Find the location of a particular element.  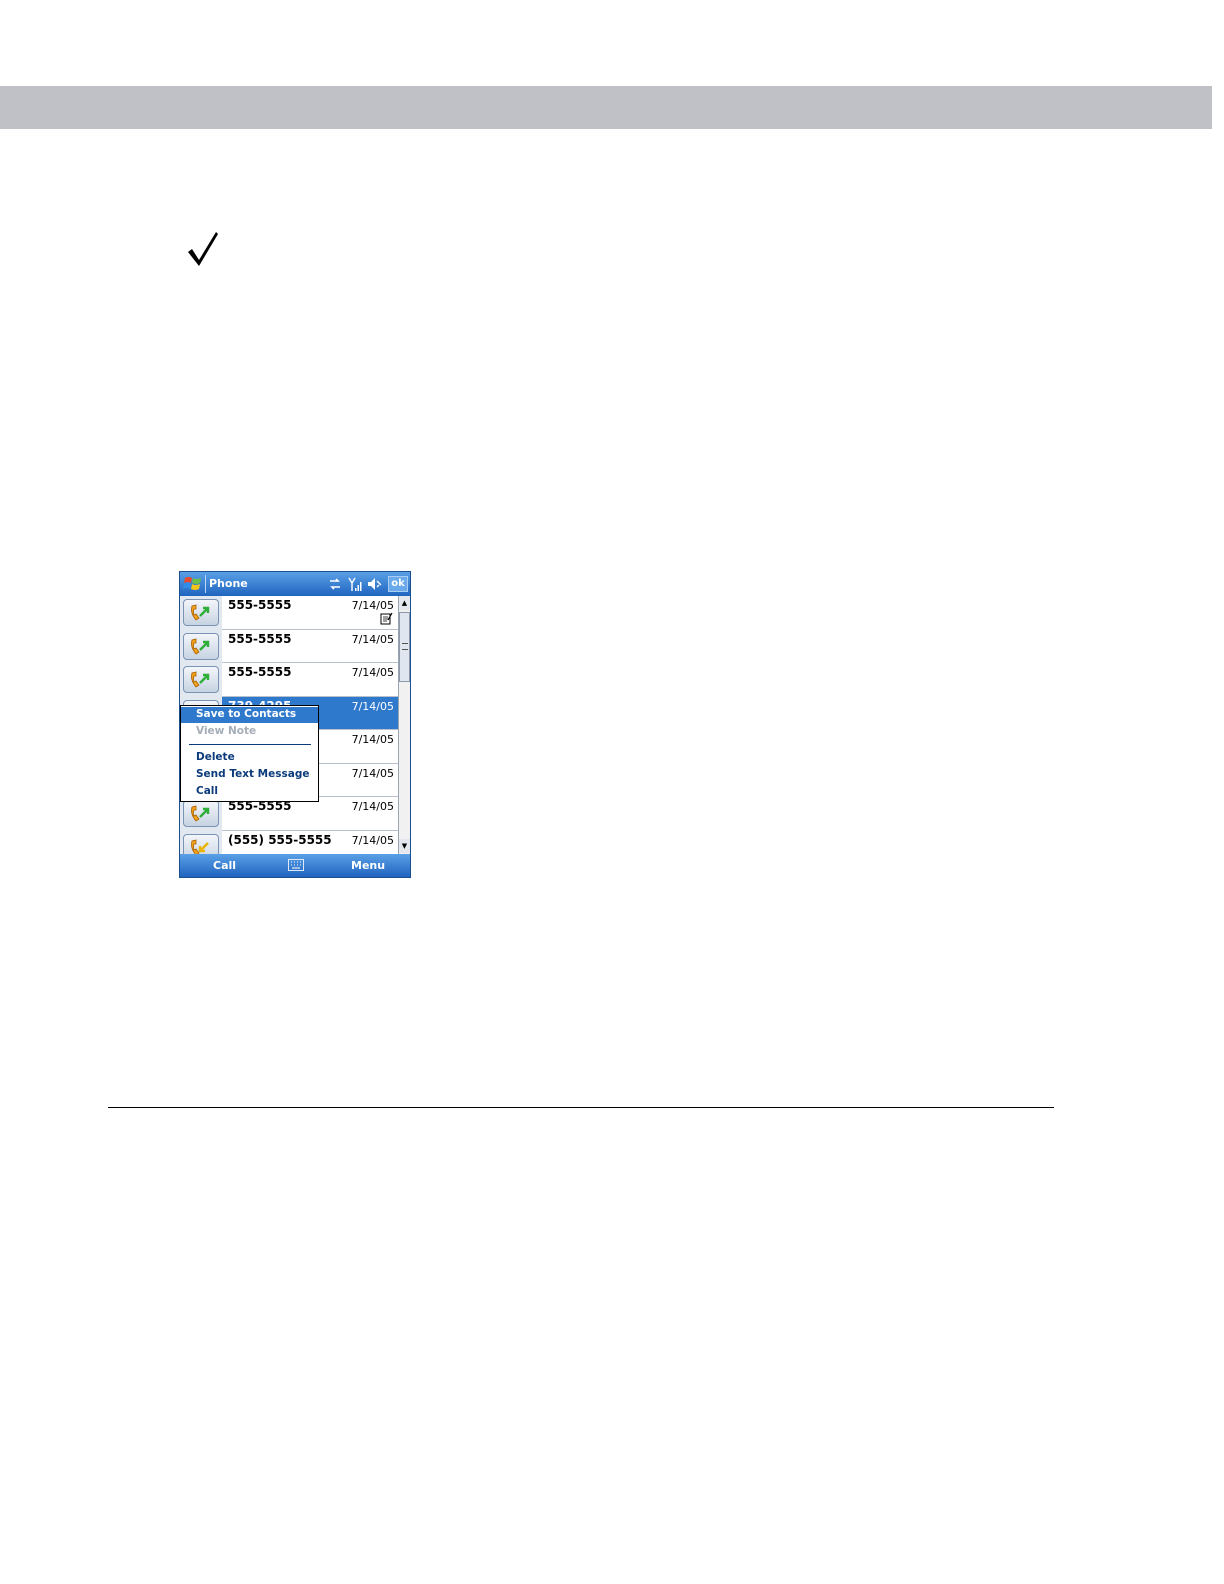

call-softkey: Call is located at coordinates (224, 865).